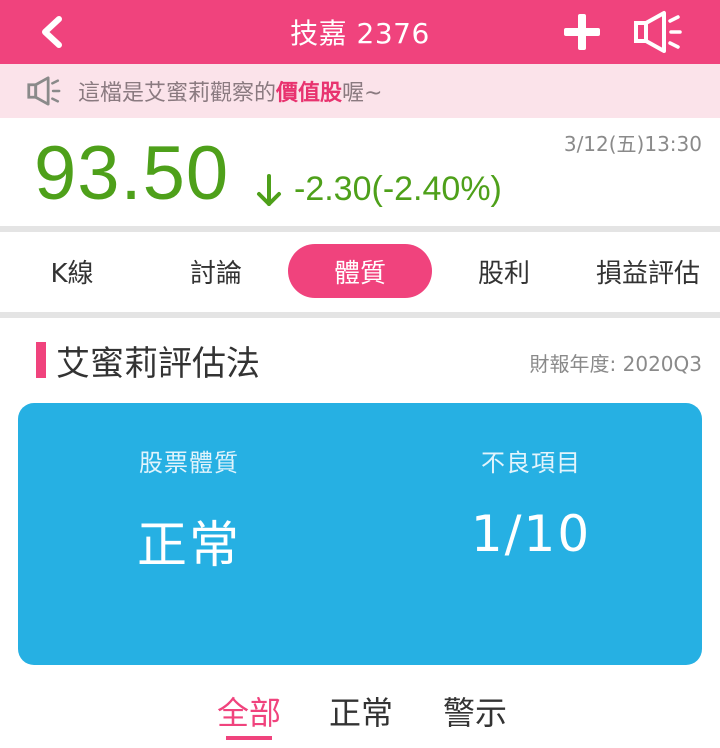  Describe the element at coordinates (41, 360) in the screenshot. I see `section-accent-bar` at that location.